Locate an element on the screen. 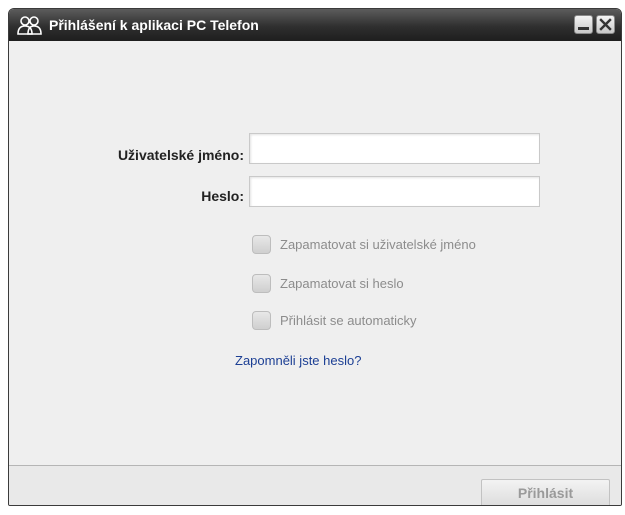 Image resolution: width=625 pixels, height=515 pixels. auto-login-checkbox is located at coordinates (261, 320).